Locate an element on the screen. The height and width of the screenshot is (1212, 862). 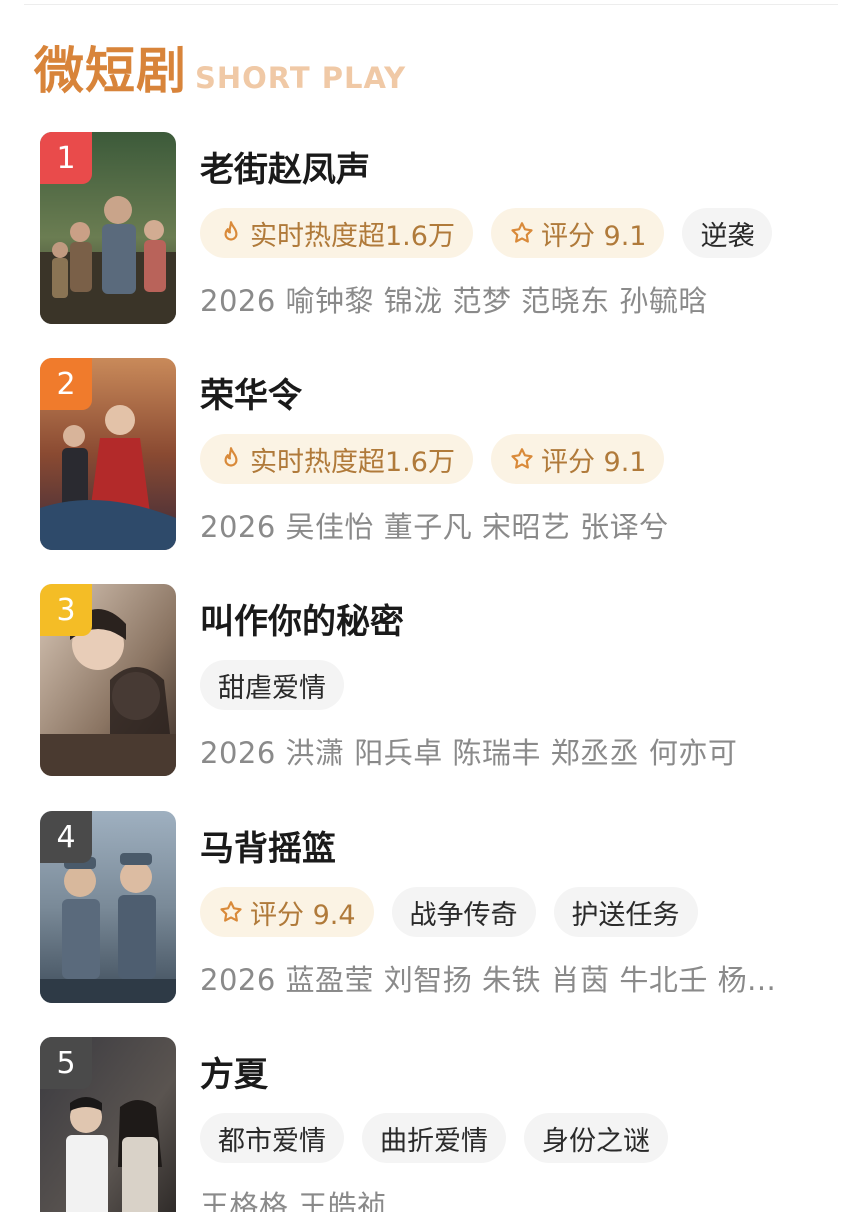
cast-meta: 2026 喻钟黎 锦泷 范梦 范晓东 孙毓晗 is located at coordinates (454, 301).